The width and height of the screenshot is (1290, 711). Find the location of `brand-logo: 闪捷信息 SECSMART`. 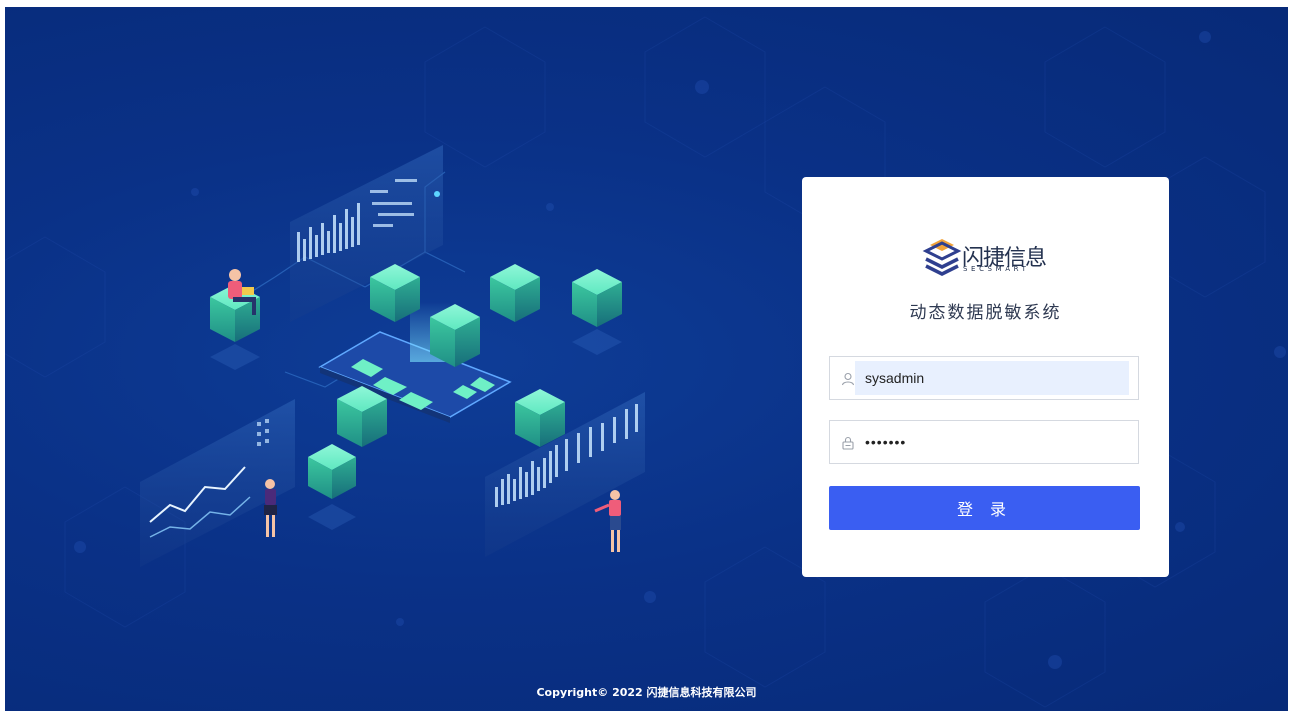

brand-logo: 闪捷信息 SECSMART is located at coordinates (987, 260).